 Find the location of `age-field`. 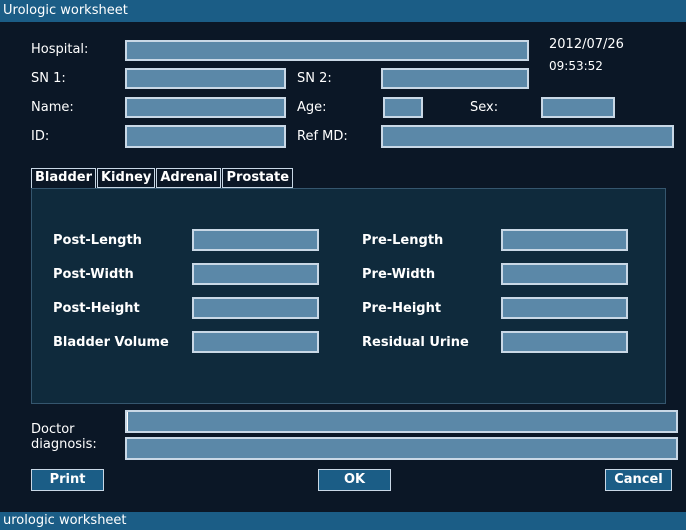

age-field is located at coordinates (403, 107).